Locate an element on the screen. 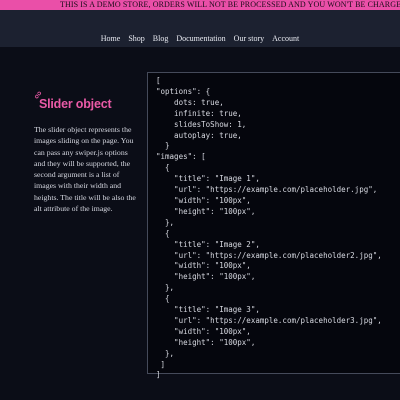 The width and height of the screenshot is (400, 400). nav-item-shop: Shop is located at coordinates (136, 39).